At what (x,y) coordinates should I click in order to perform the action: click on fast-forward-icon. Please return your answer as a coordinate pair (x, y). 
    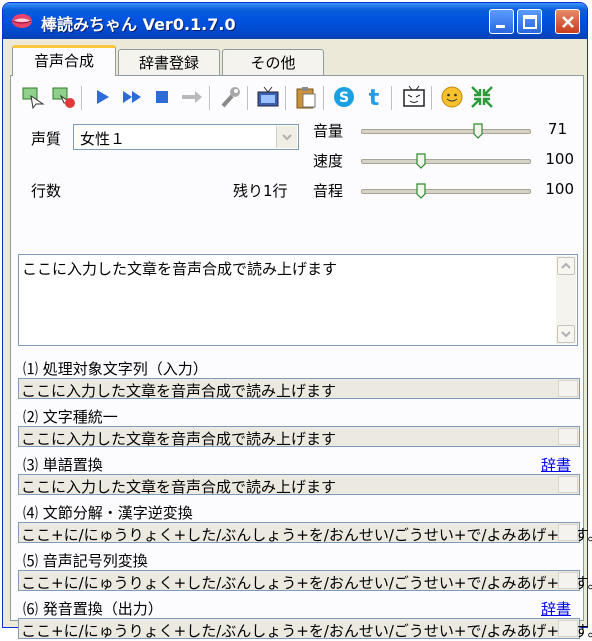
    Looking at the image, I should click on (132, 97).